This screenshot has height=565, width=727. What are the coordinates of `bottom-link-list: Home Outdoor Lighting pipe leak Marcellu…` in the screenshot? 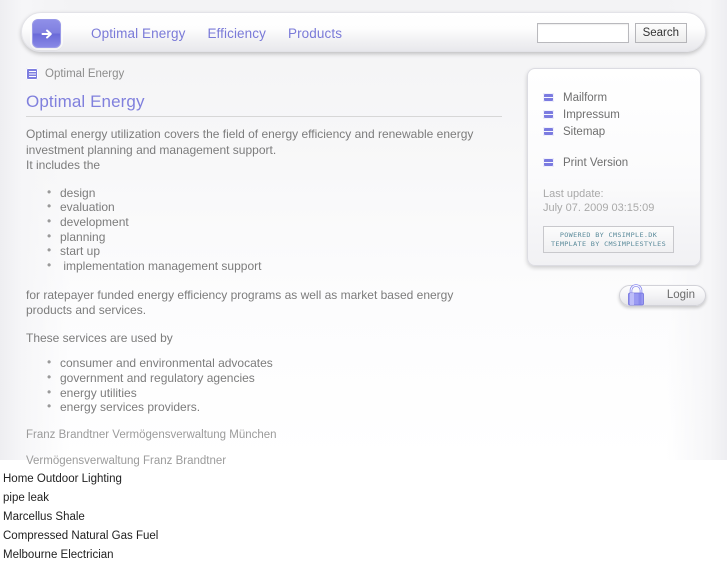 It's located at (203, 517).